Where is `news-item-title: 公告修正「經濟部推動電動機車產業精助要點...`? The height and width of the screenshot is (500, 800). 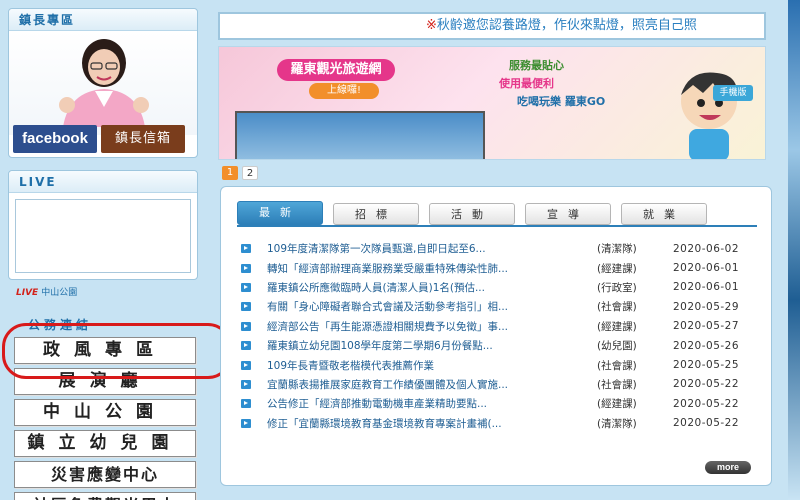 news-item-title: 公告修正「經濟部推動電動機車產業精助要點... is located at coordinates (432, 403).